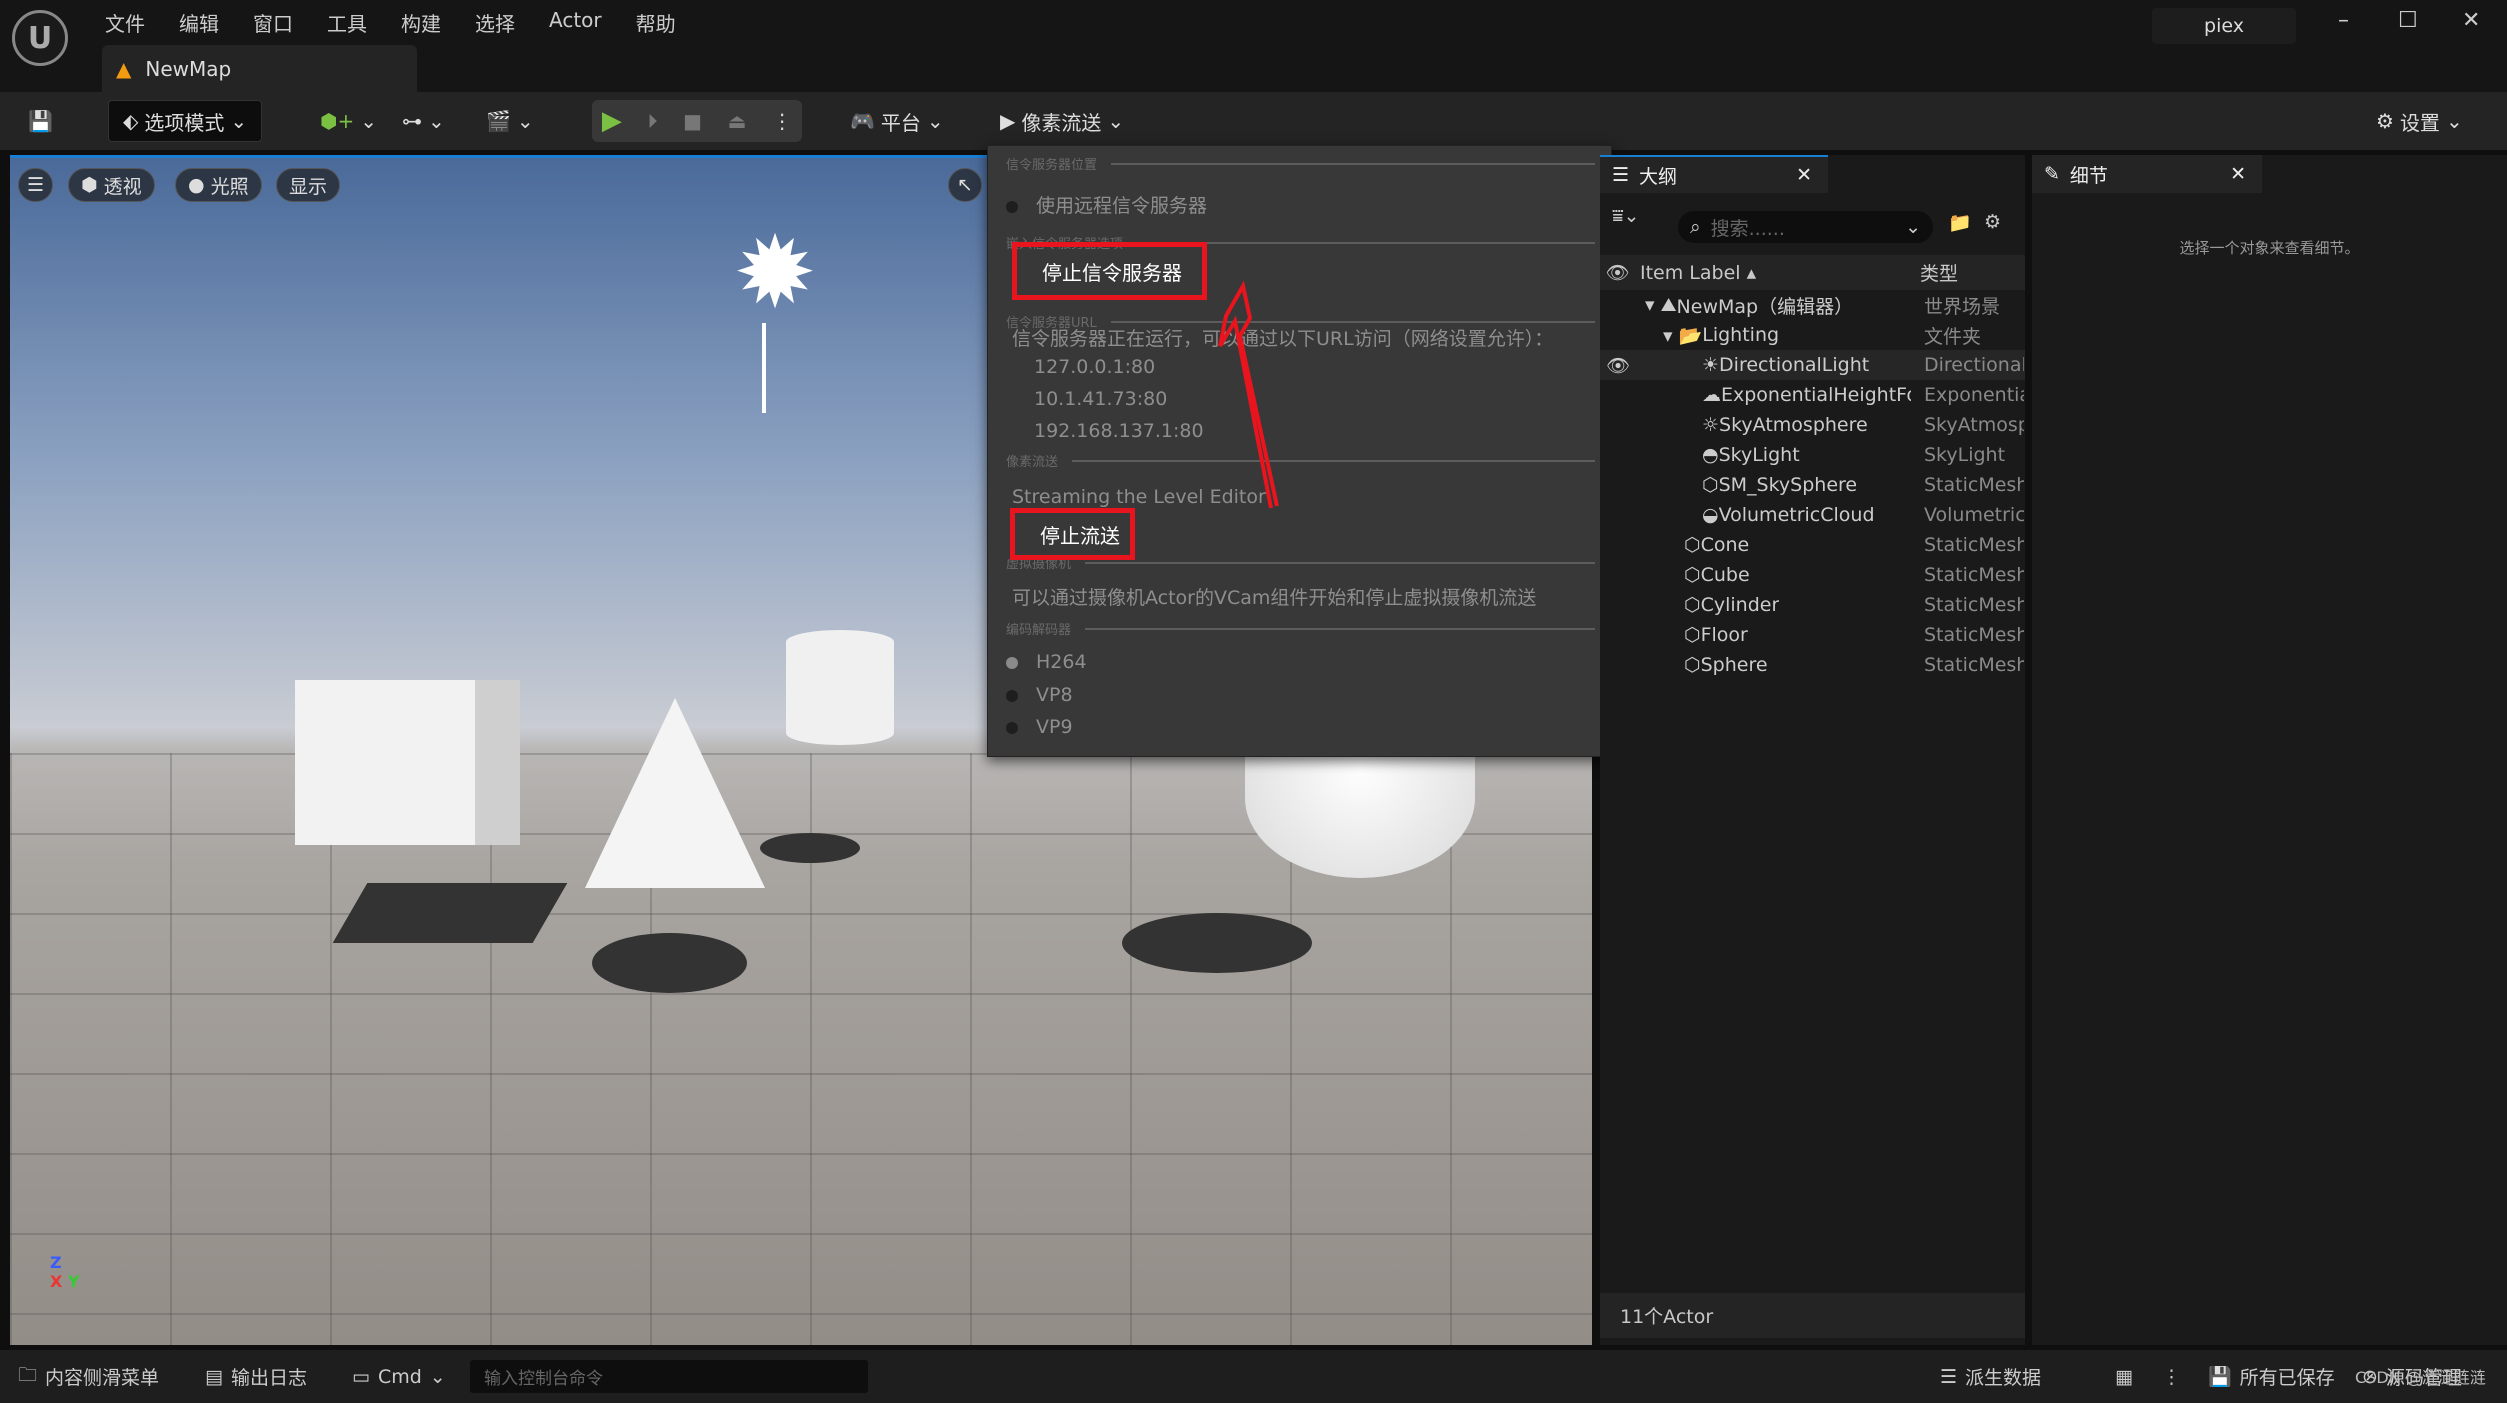 The height and width of the screenshot is (1403, 2507). What do you see at coordinates (2003, 1378) in the screenshot?
I see `derived-data-label: 派生数据` at bounding box center [2003, 1378].